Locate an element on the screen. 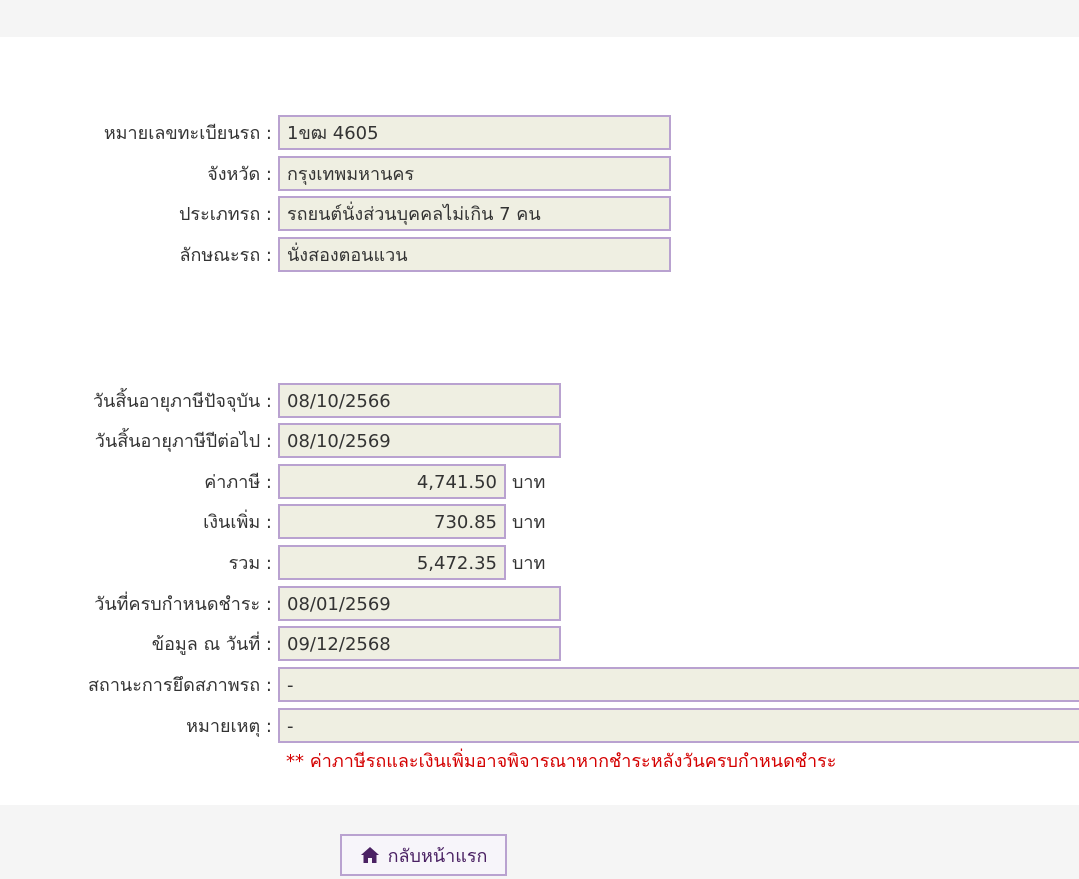  style-field: นั่งสองตอนแวน is located at coordinates (474, 254).